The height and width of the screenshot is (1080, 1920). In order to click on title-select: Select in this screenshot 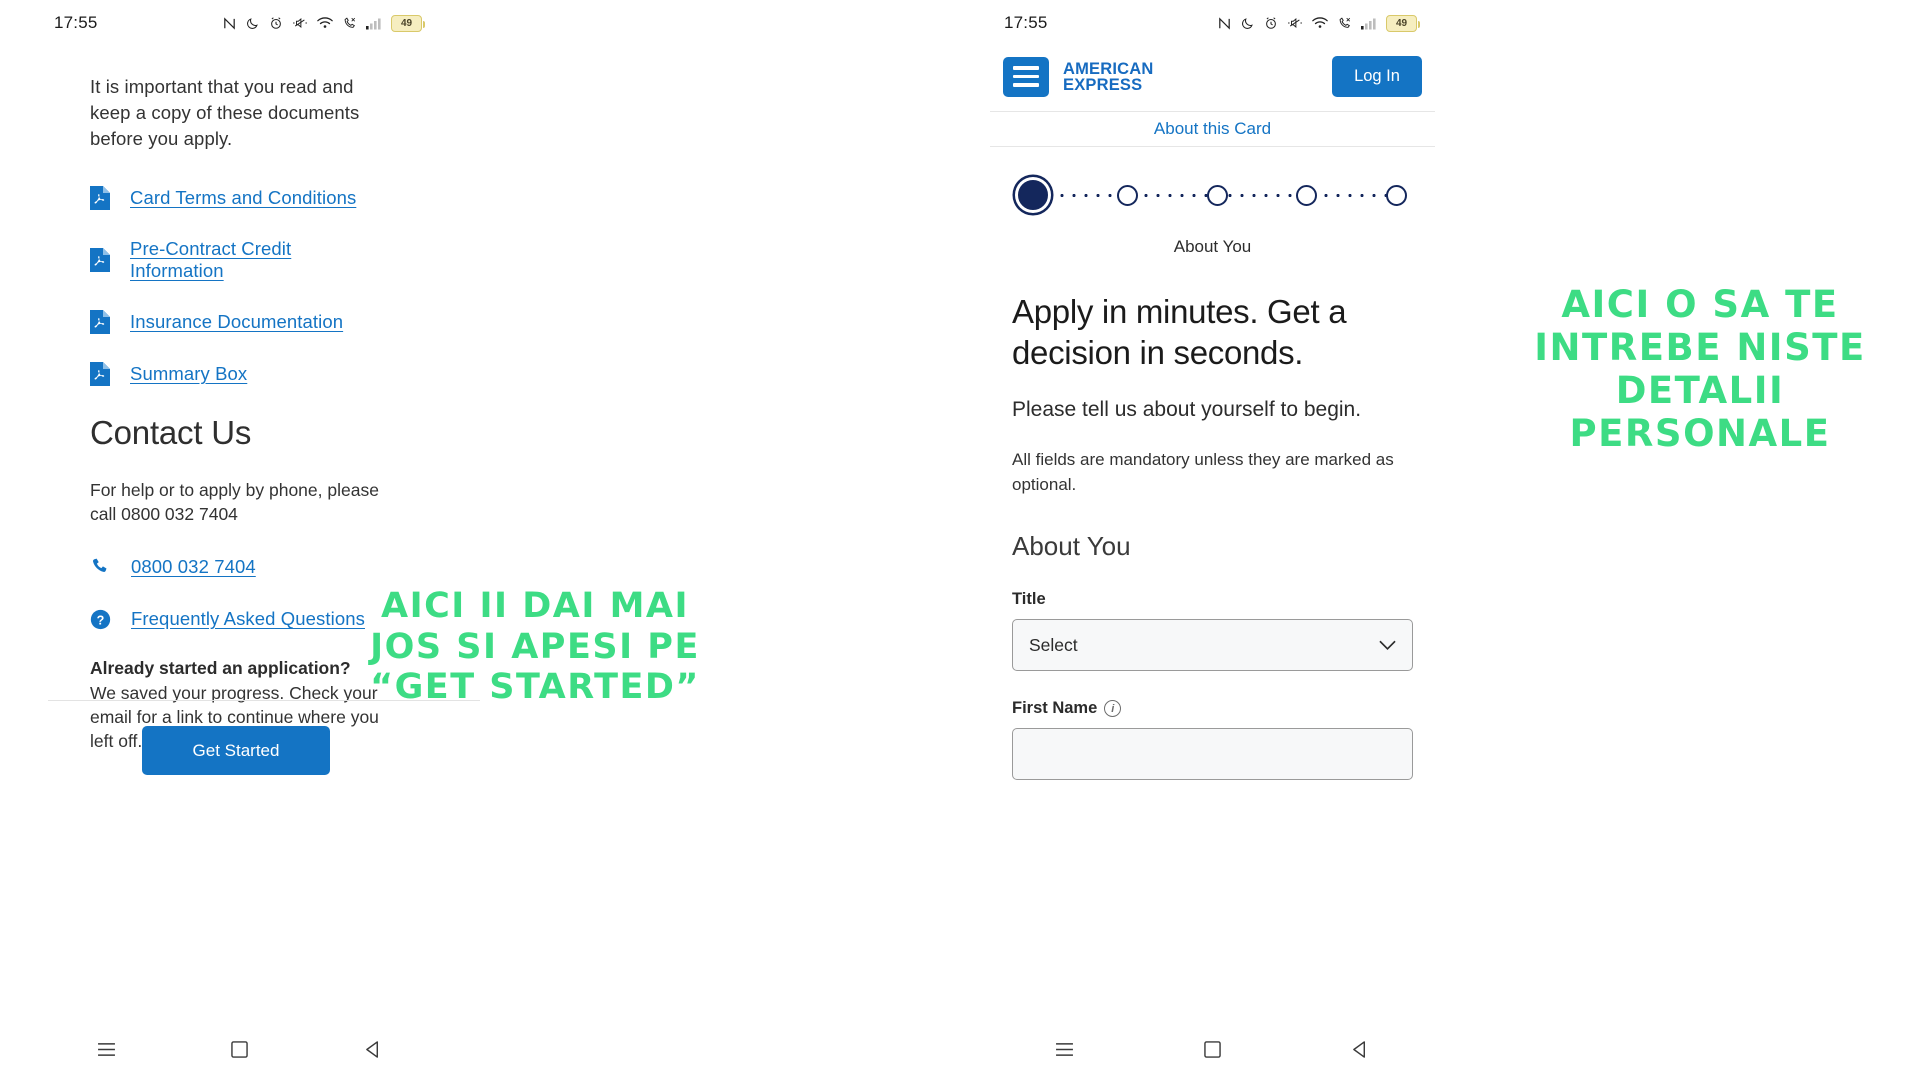, I will do `click(1212, 645)`.